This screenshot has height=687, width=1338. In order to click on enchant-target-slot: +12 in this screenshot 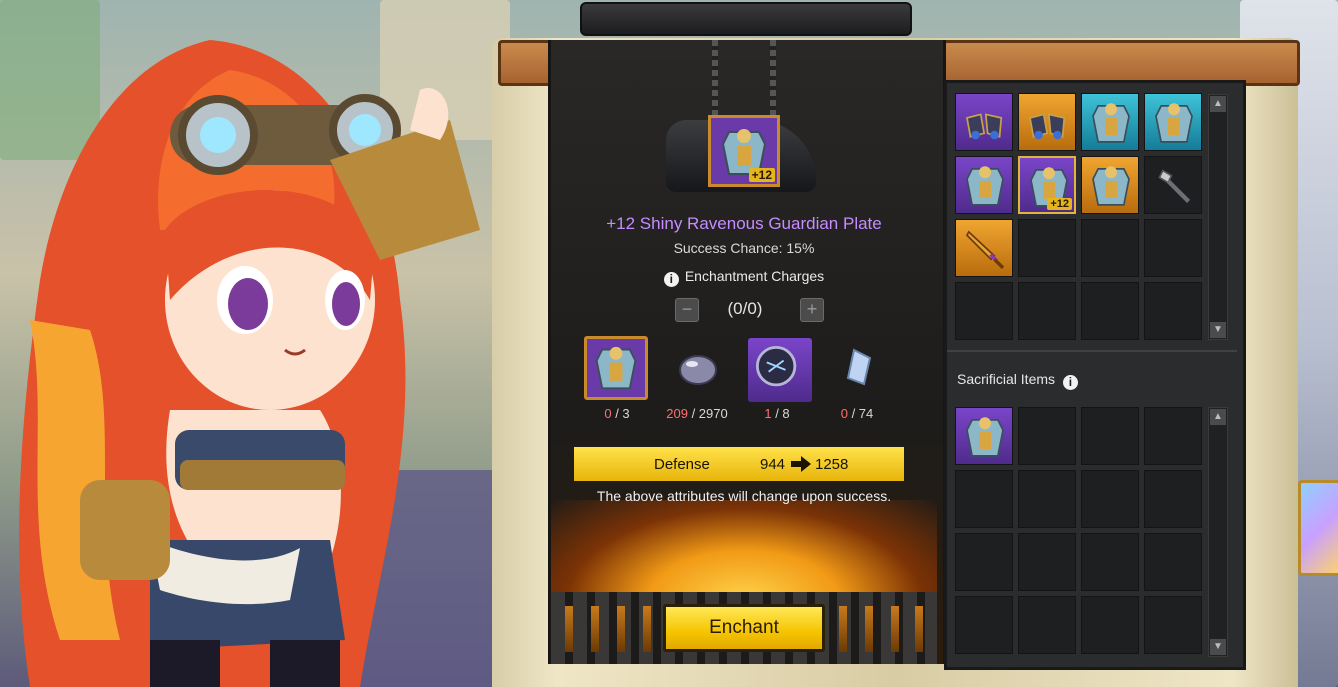, I will do `click(744, 151)`.